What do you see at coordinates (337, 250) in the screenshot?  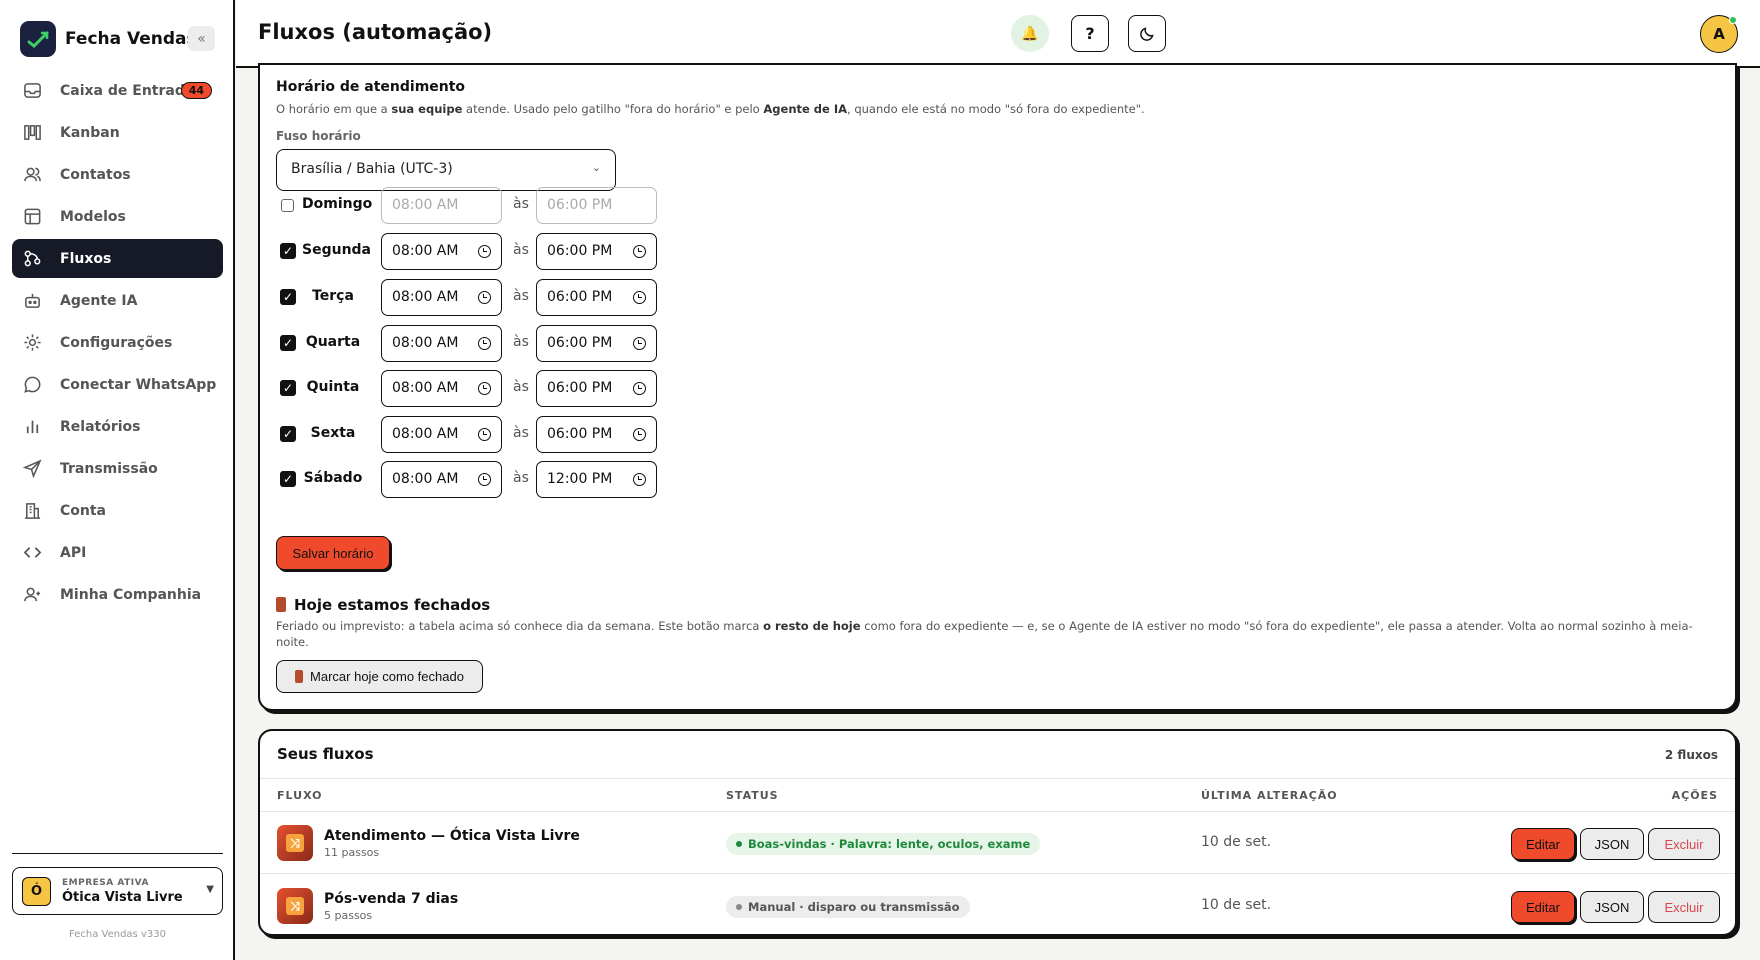 I see `day-label: Segunda` at bounding box center [337, 250].